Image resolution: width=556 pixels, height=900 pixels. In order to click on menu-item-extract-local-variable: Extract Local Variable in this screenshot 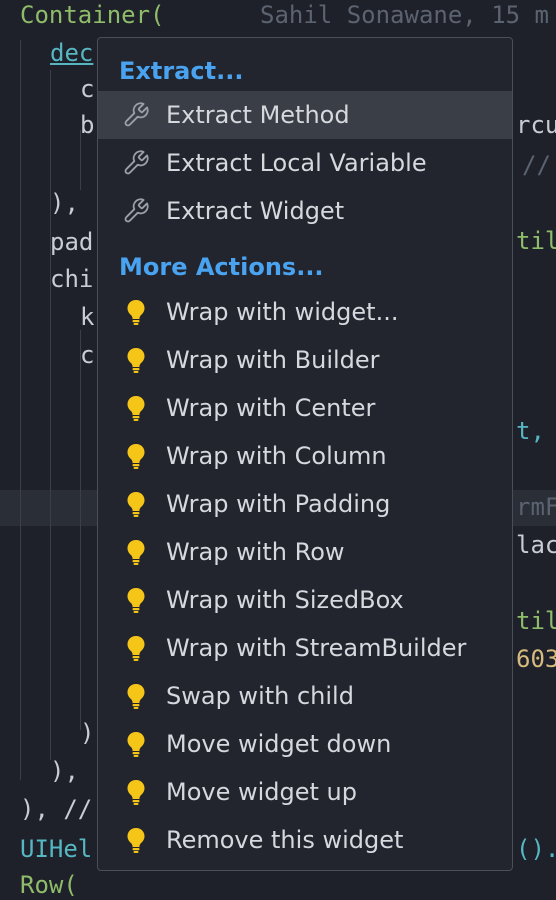, I will do `click(305, 163)`.